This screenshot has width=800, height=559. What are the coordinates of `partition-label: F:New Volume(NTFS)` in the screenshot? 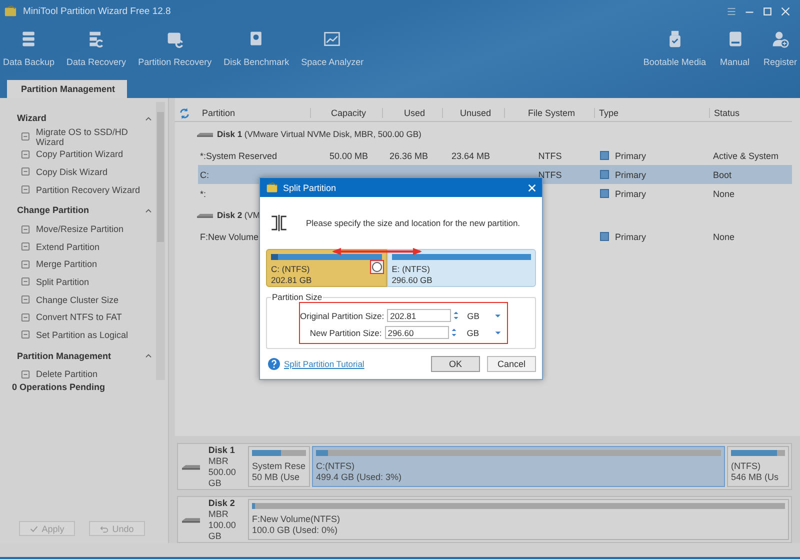 It's located at (297, 519).